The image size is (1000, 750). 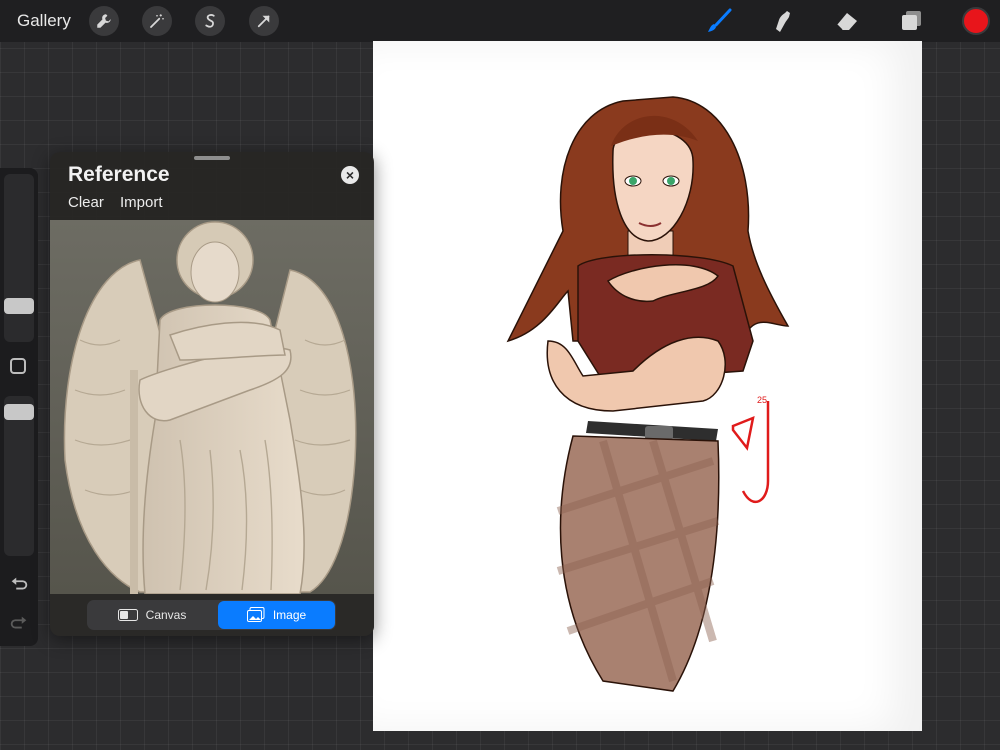 I want to click on reference-drag-handle, so click(x=212, y=158).